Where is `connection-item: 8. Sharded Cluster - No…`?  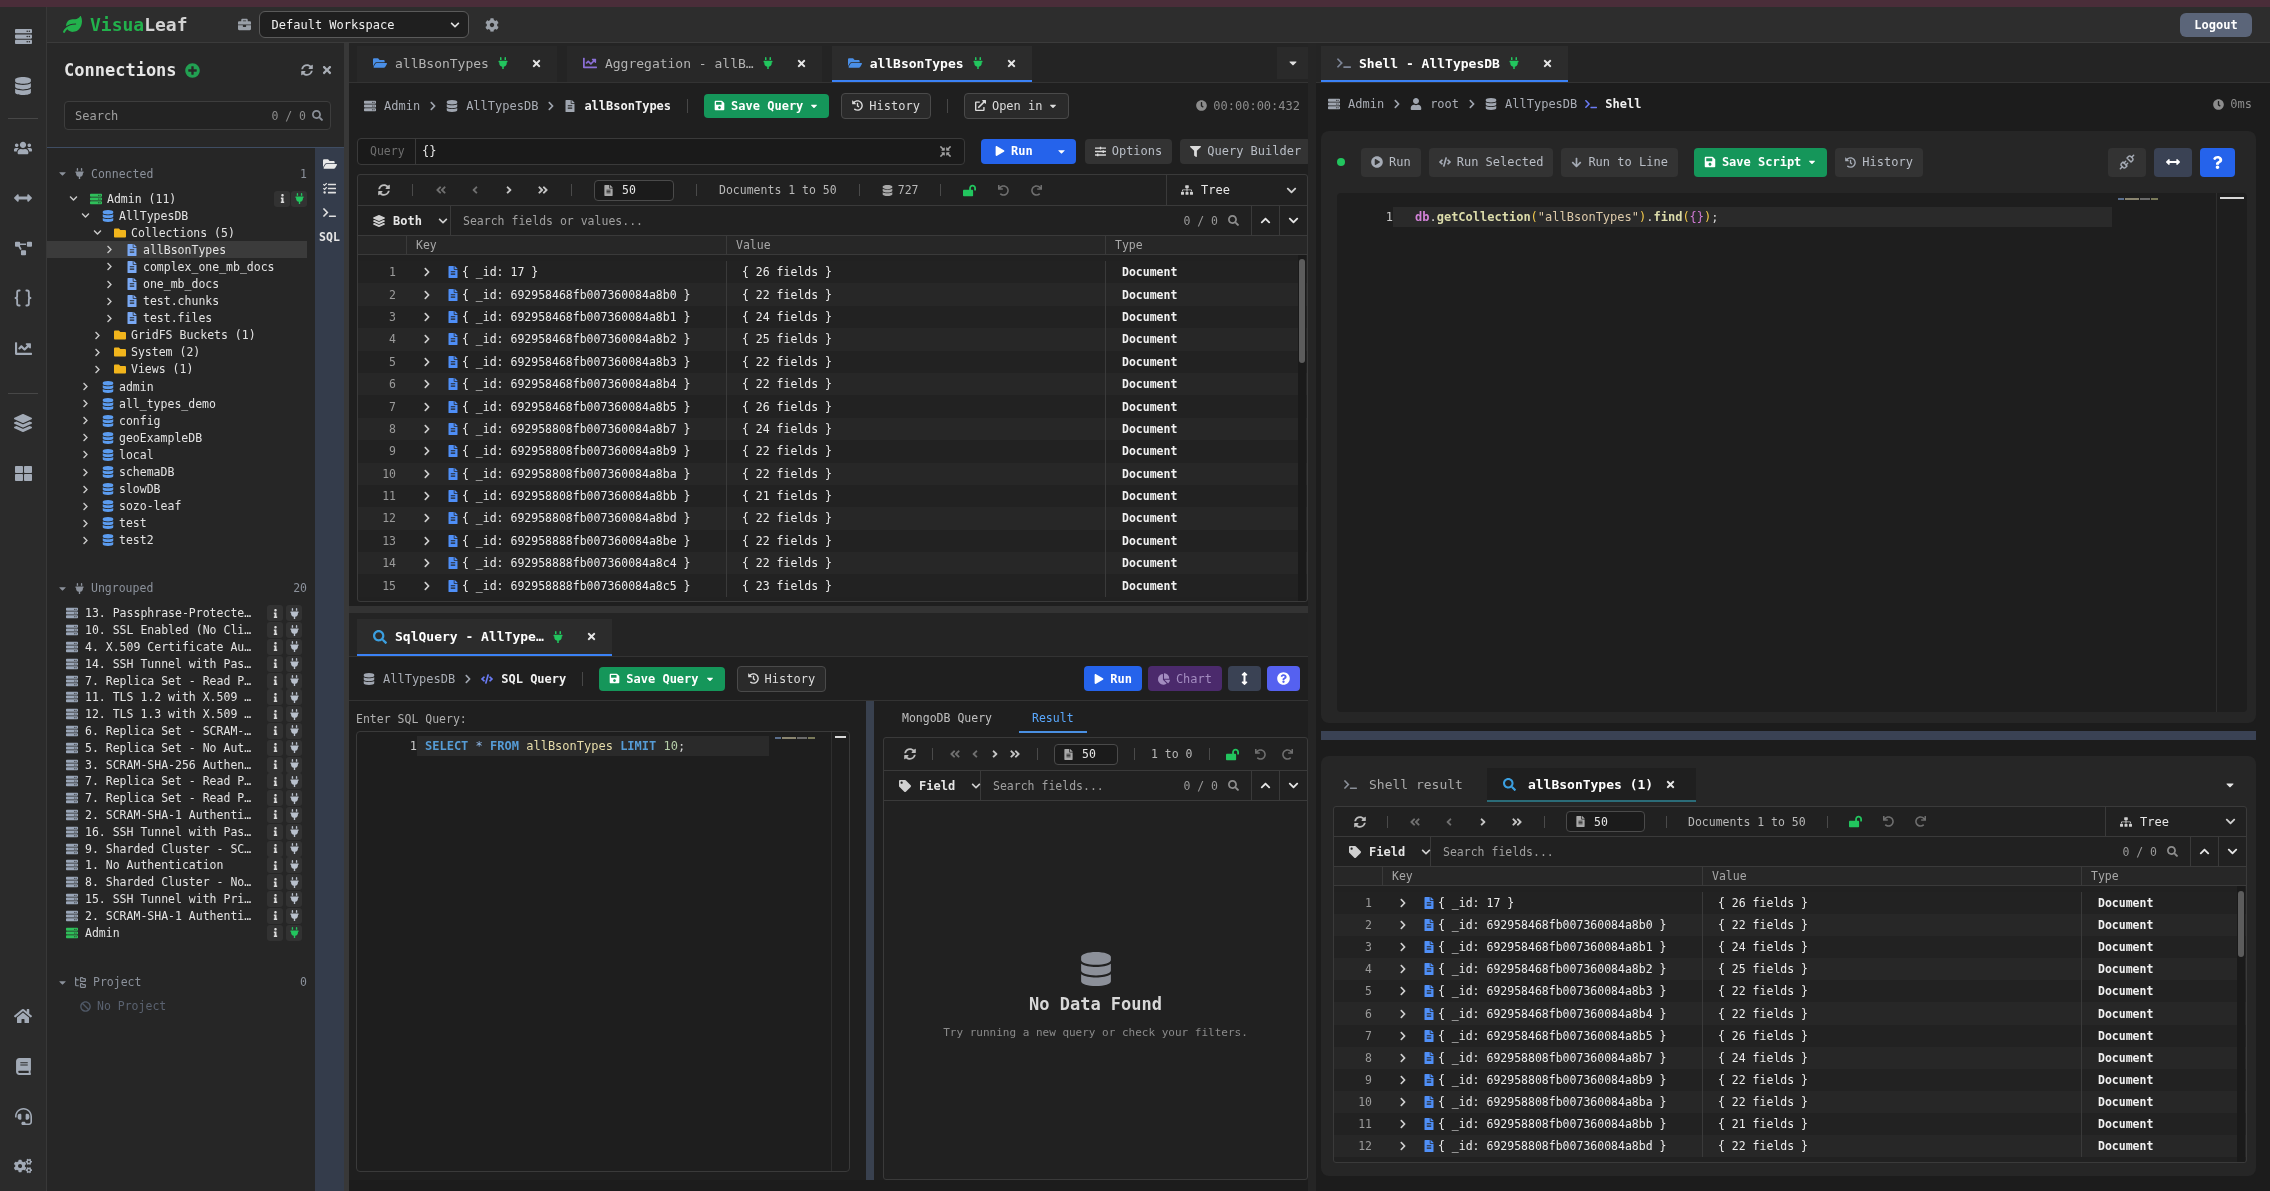 connection-item: 8. Sharded Cluster - No… is located at coordinates (174, 882).